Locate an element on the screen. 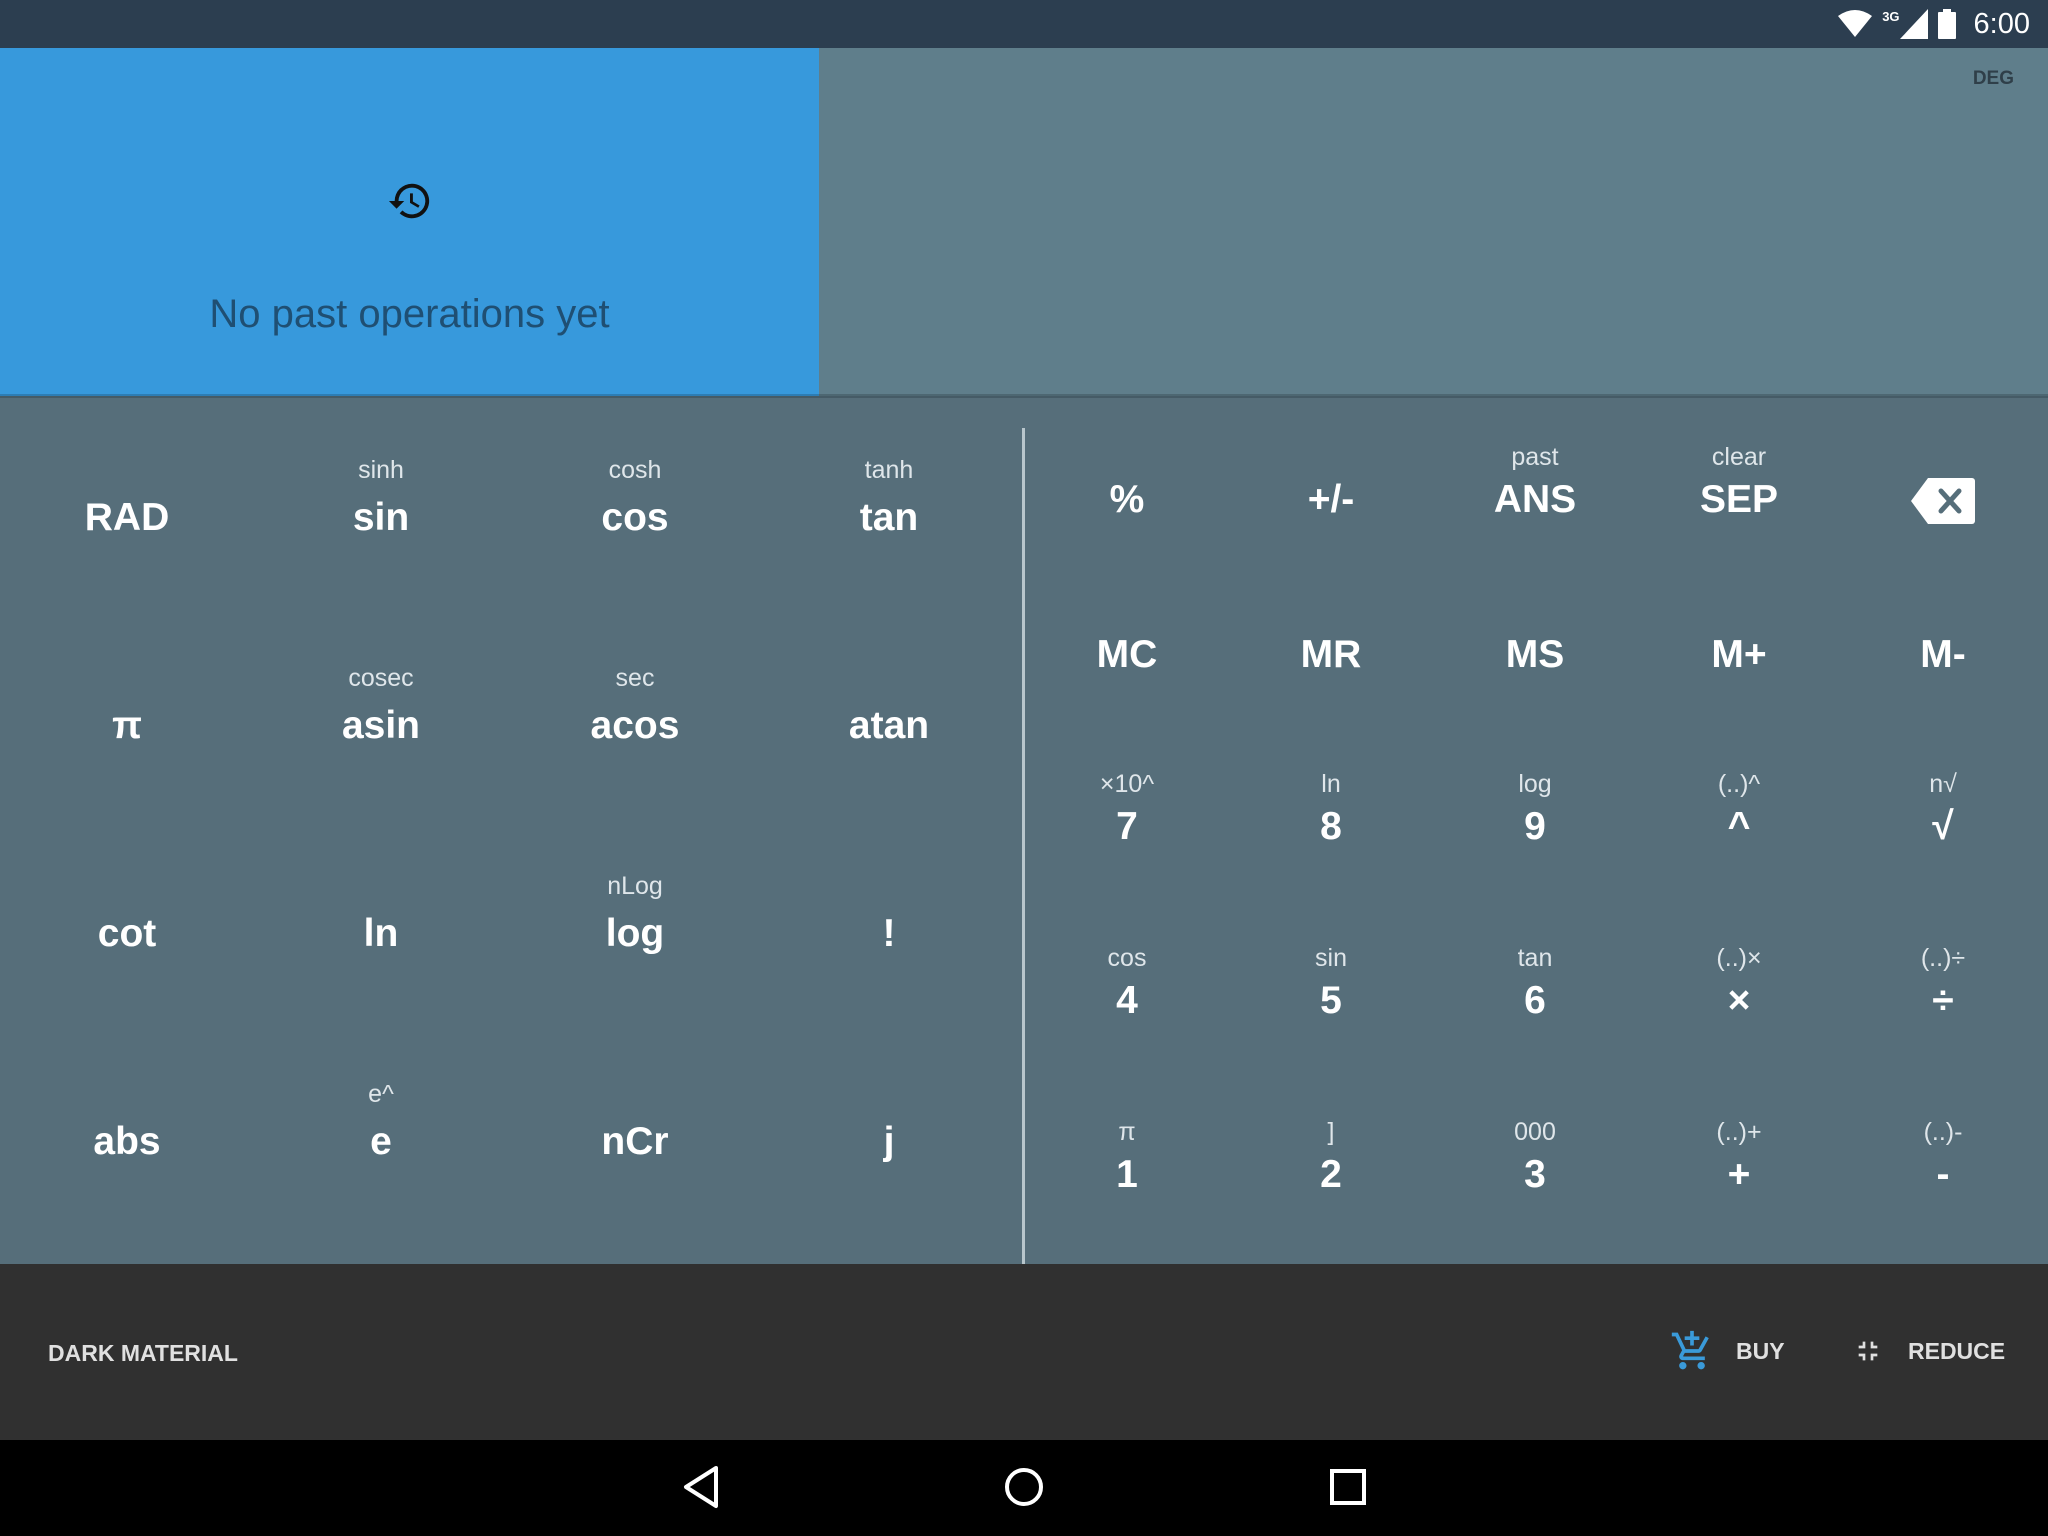 The width and height of the screenshot is (2048, 1536). key-MS: MS is located at coordinates (1535, 673).